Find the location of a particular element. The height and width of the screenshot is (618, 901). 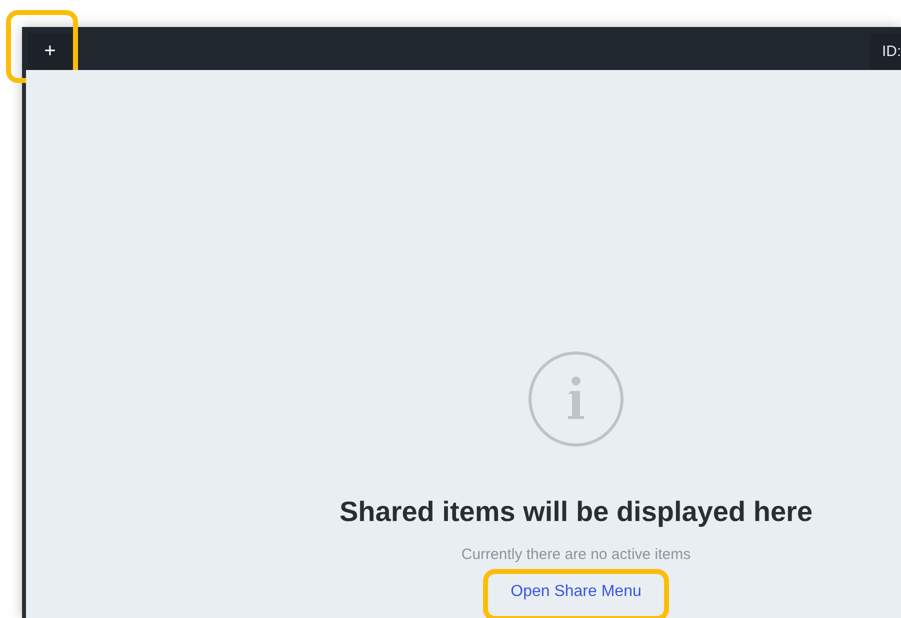

add-button: + is located at coordinates (50, 51).